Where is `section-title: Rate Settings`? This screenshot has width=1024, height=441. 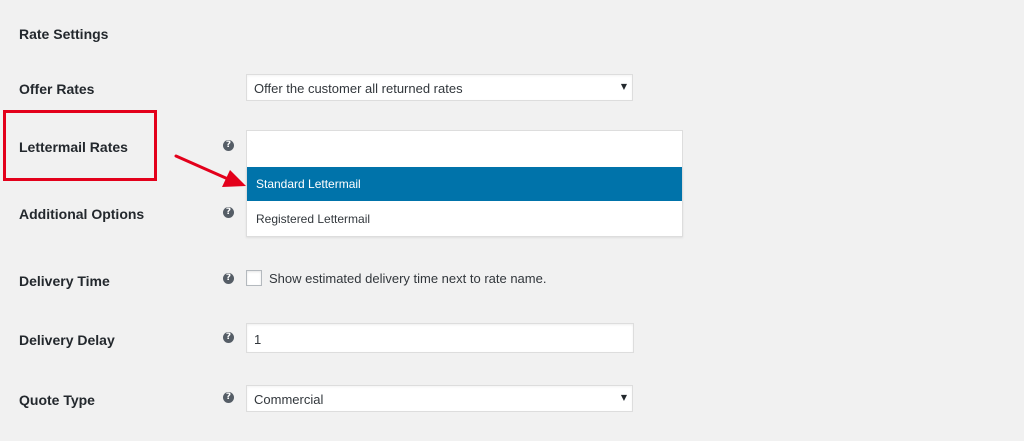 section-title: Rate Settings is located at coordinates (64, 34).